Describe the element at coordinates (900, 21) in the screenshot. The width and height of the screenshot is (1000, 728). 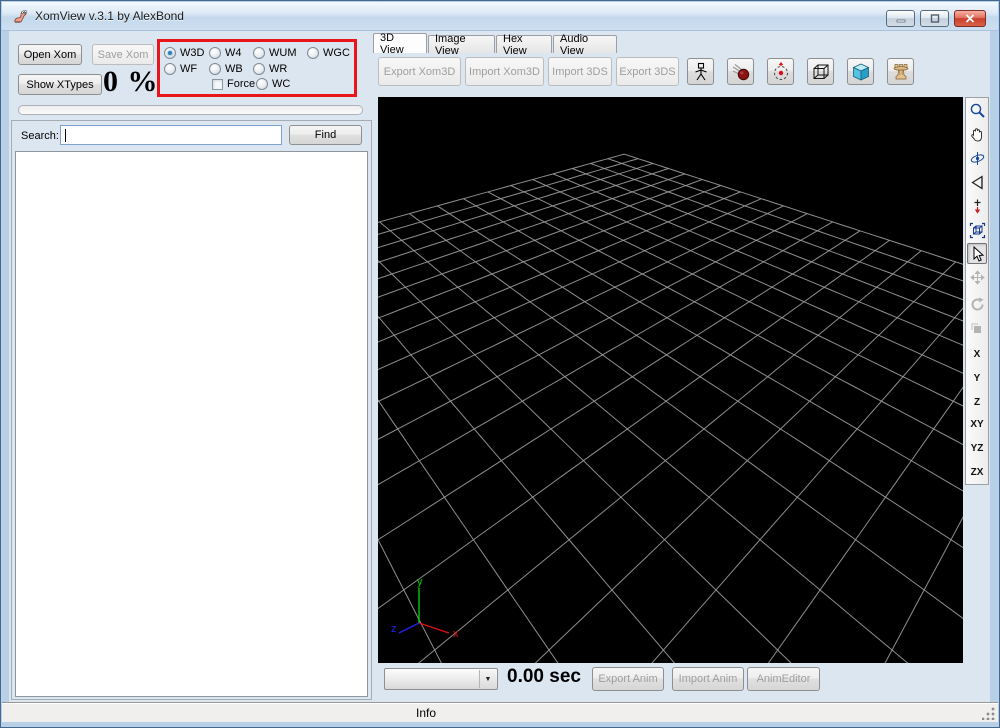
I see `minimize-icon` at that location.